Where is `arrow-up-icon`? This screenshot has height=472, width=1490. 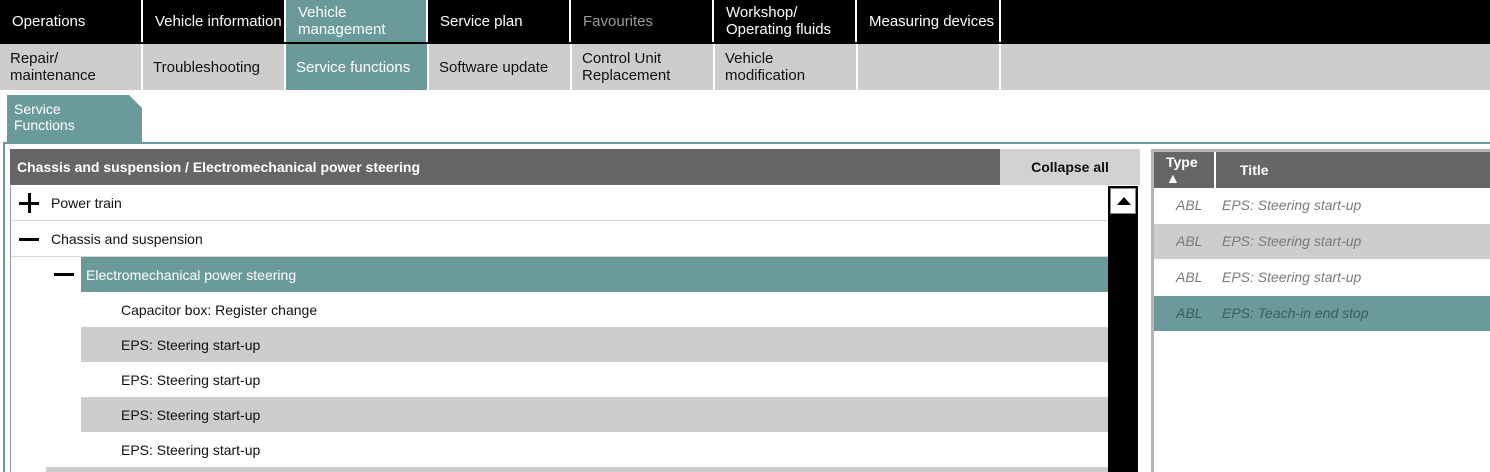
arrow-up-icon is located at coordinates (1124, 201).